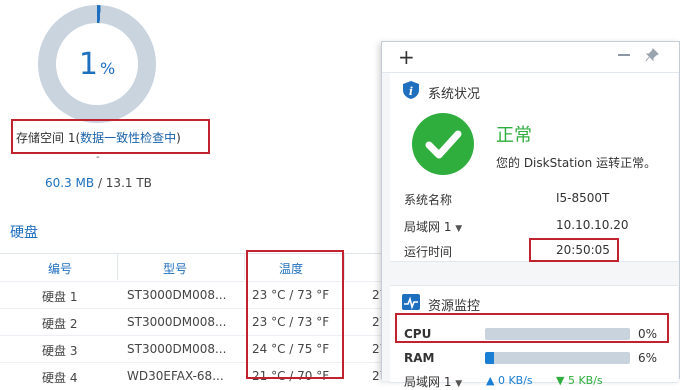 The image size is (680, 390). Describe the element at coordinates (583, 198) in the screenshot. I see `system-name-value: I5-8500T` at that location.